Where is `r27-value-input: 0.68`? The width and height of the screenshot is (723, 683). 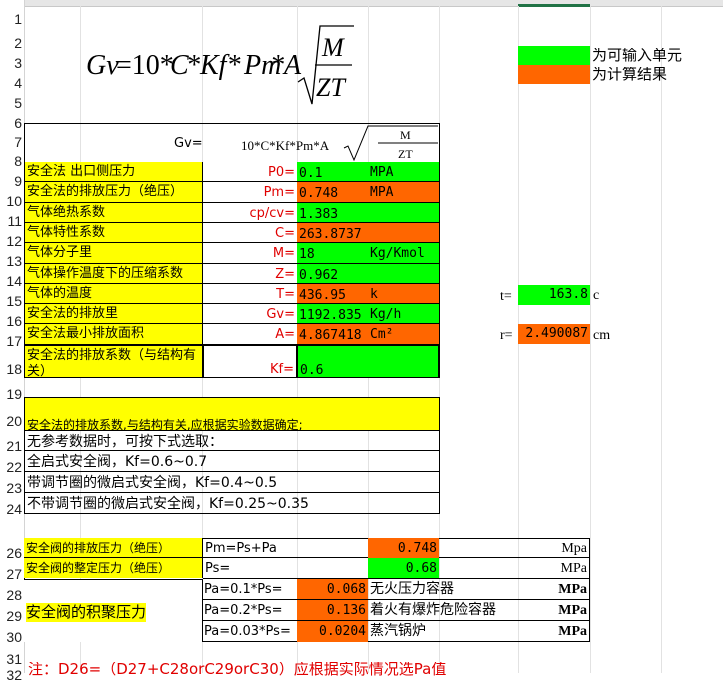
r27-value-input: 0.68 is located at coordinates (403, 568).